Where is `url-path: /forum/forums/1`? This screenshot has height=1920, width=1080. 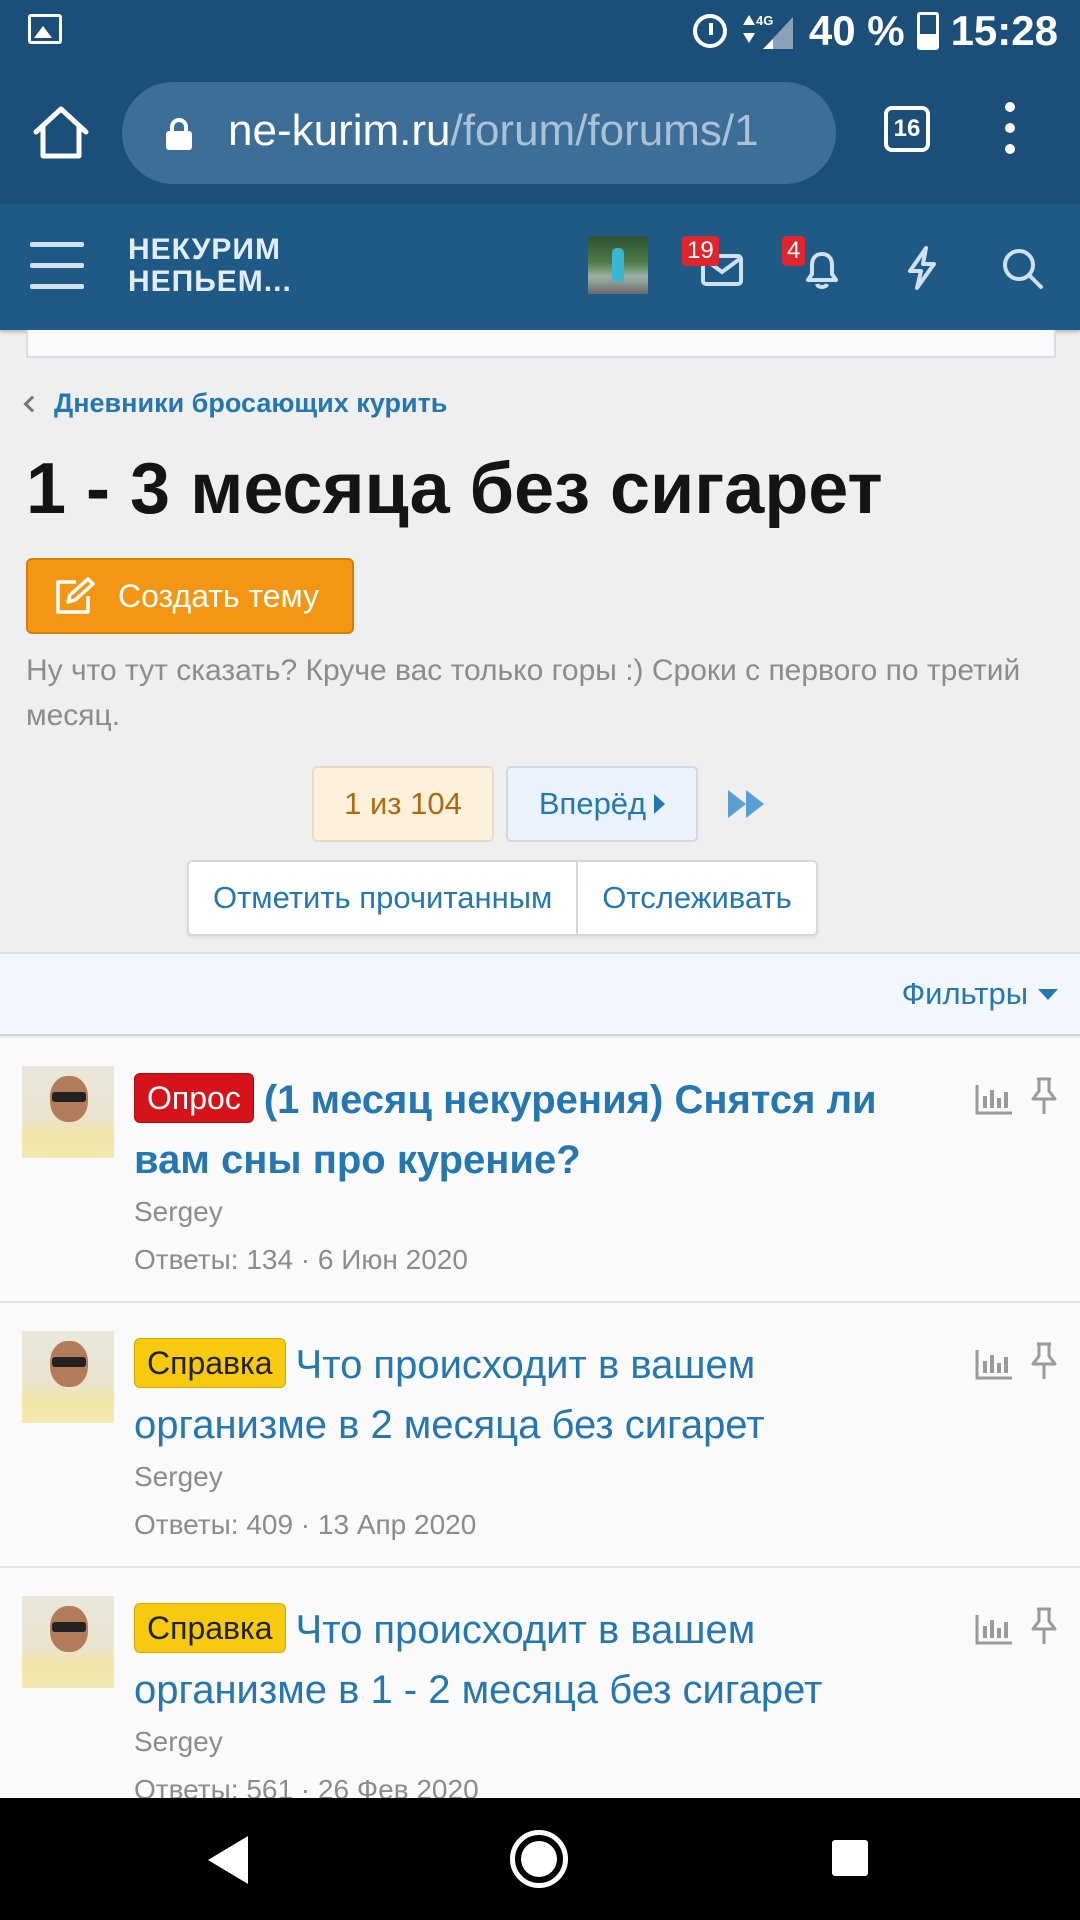
url-path: /forum/forums/1 is located at coordinates (604, 130).